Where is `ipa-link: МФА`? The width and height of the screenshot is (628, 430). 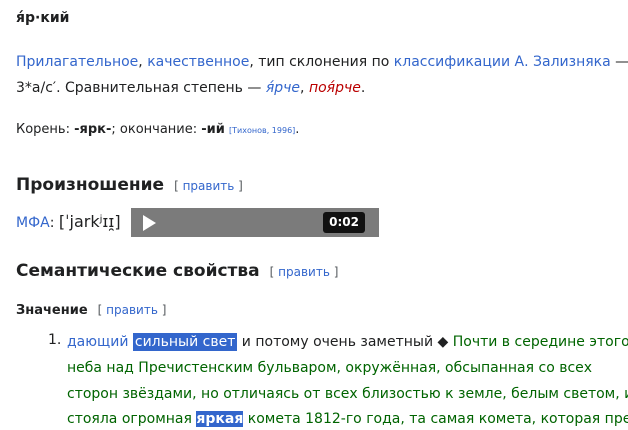
ipa-link: МФА is located at coordinates (33, 223).